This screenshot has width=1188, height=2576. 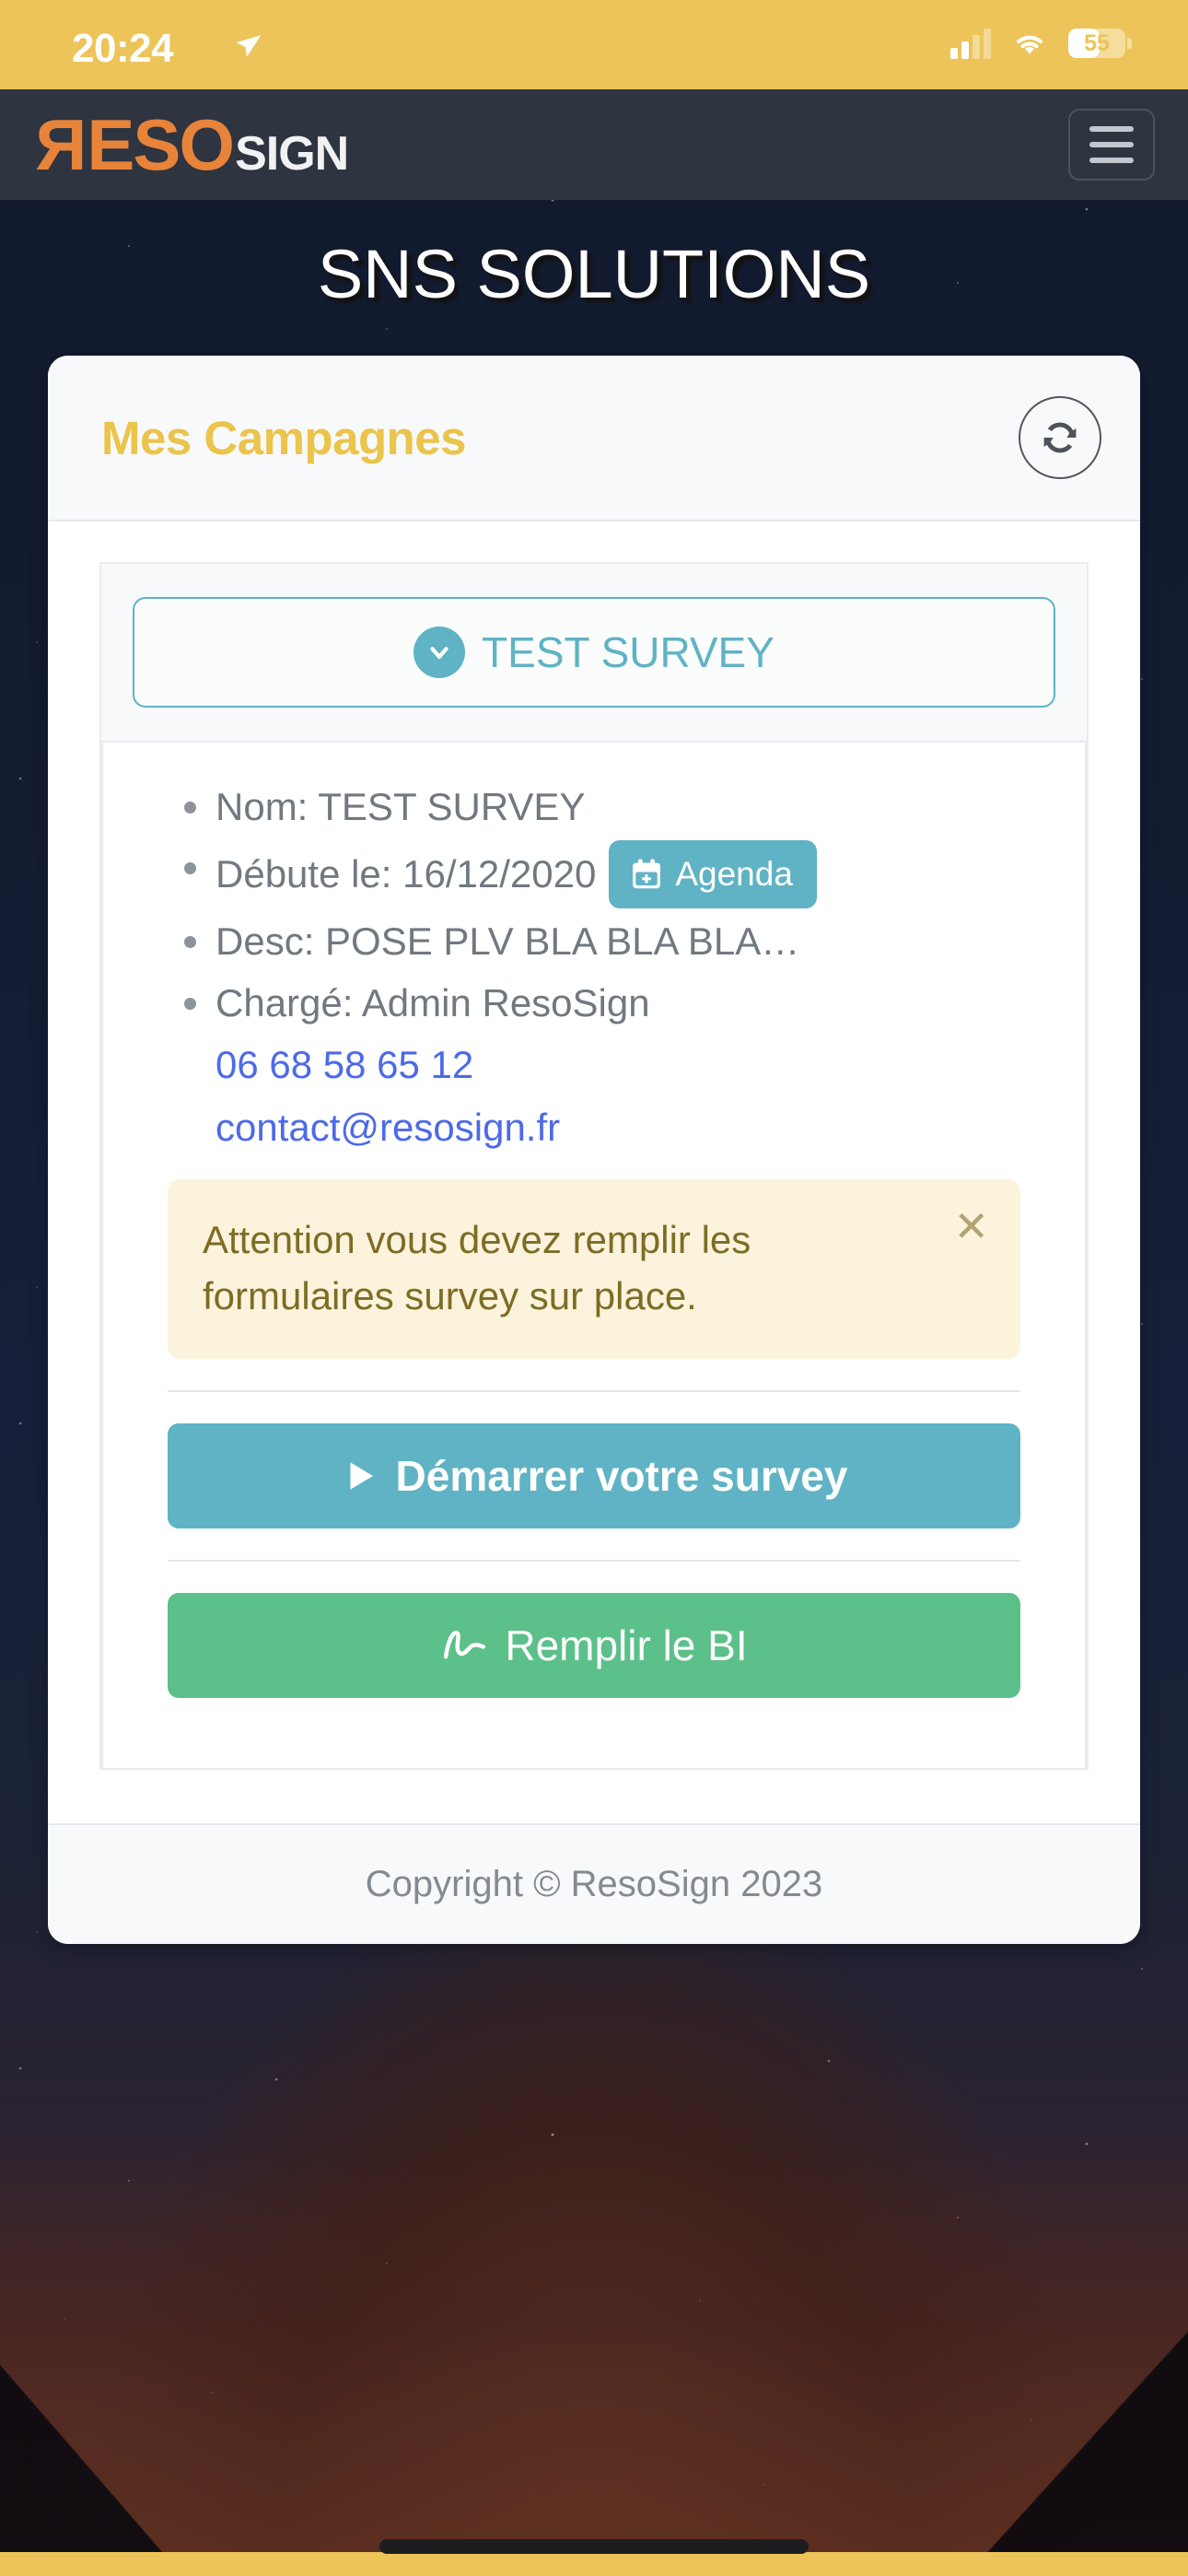 I want to click on logo-sign-text: SIGN, so click(x=292, y=154).